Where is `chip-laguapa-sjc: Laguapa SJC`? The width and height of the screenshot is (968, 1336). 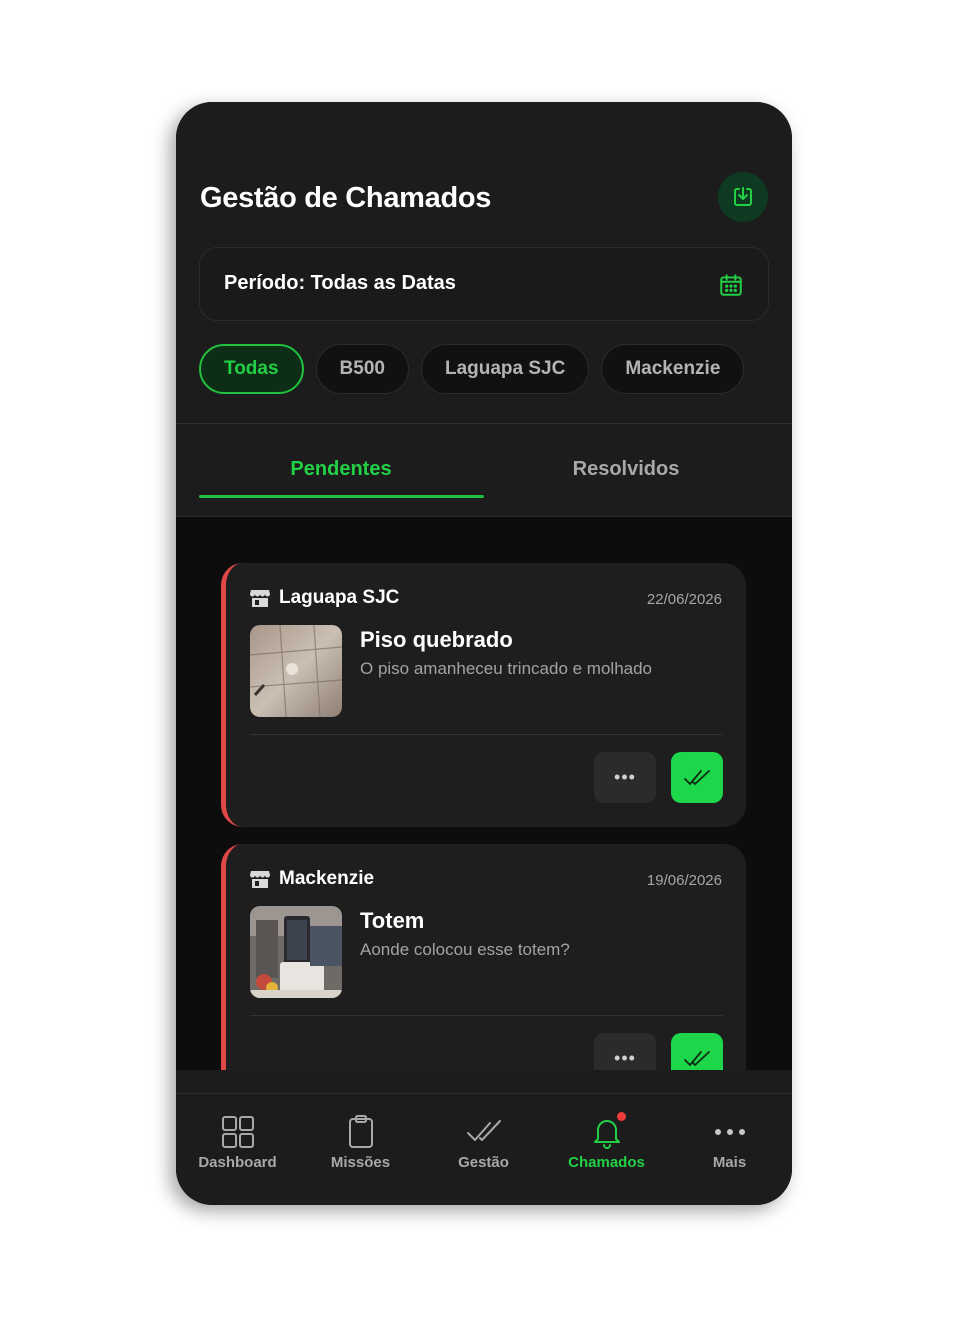
chip-laguapa-sjc: Laguapa SJC is located at coordinates (505, 369).